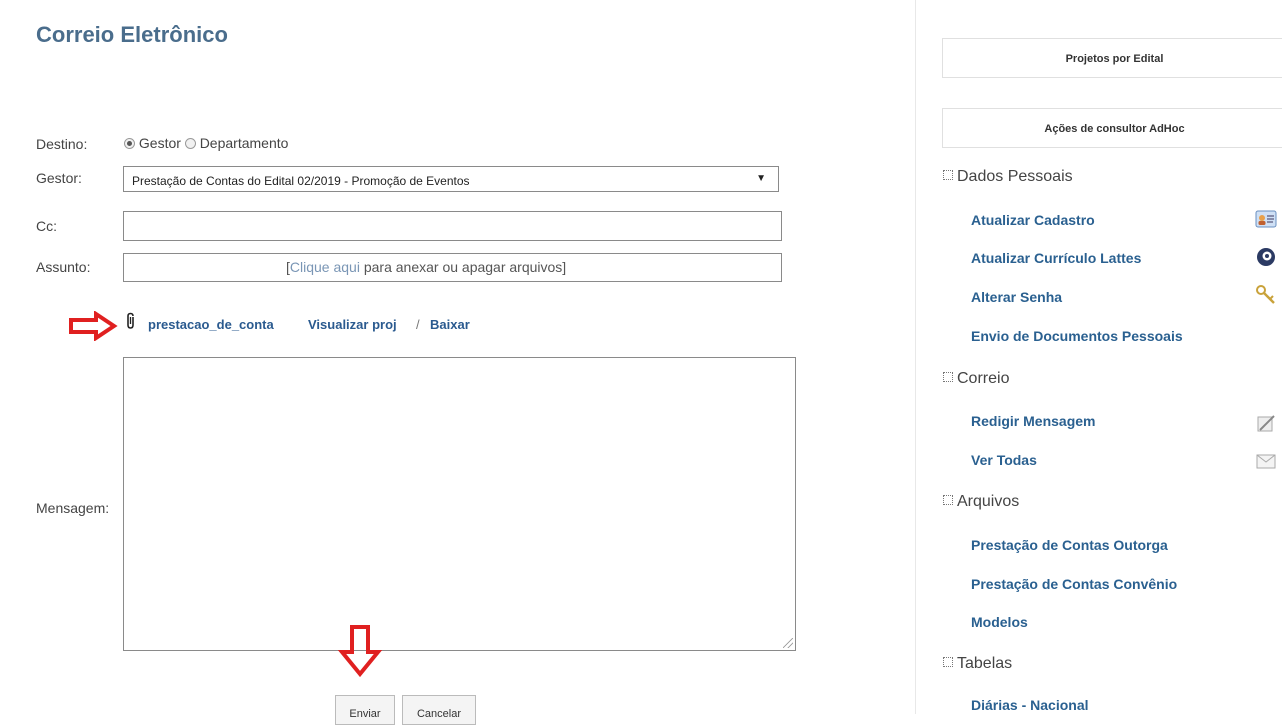  Describe the element at coordinates (1056, 258) in the screenshot. I see `sidebar-item-atualizar-curriculo: Atualizar Currículo Lattes` at that location.